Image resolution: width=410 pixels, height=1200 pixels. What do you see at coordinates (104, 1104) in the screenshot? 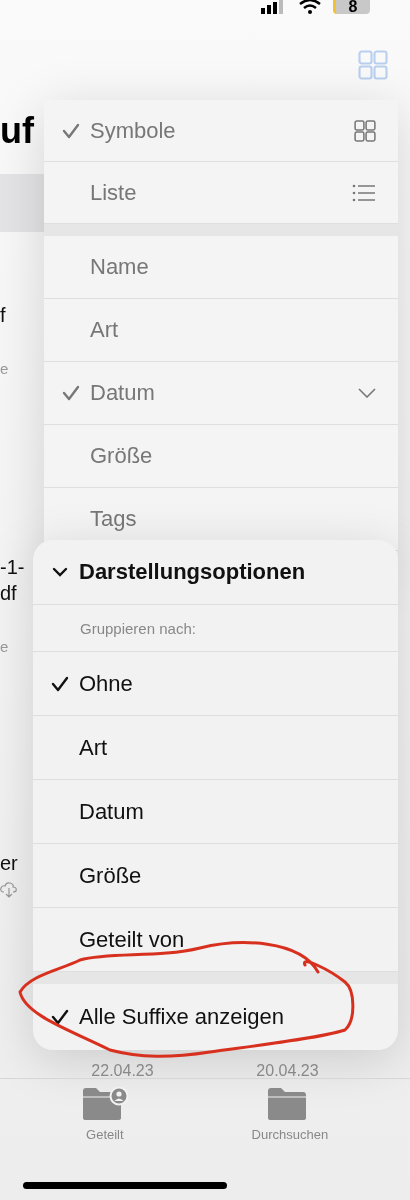
I see `shared-folder-icon` at bounding box center [104, 1104].